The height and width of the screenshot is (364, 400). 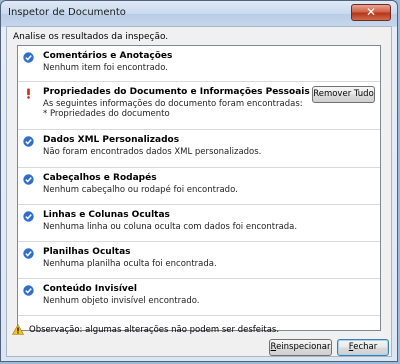 I want to click on result-description: Nenhuma planilha oculta foi encontrada., so click(x=130, y=264).